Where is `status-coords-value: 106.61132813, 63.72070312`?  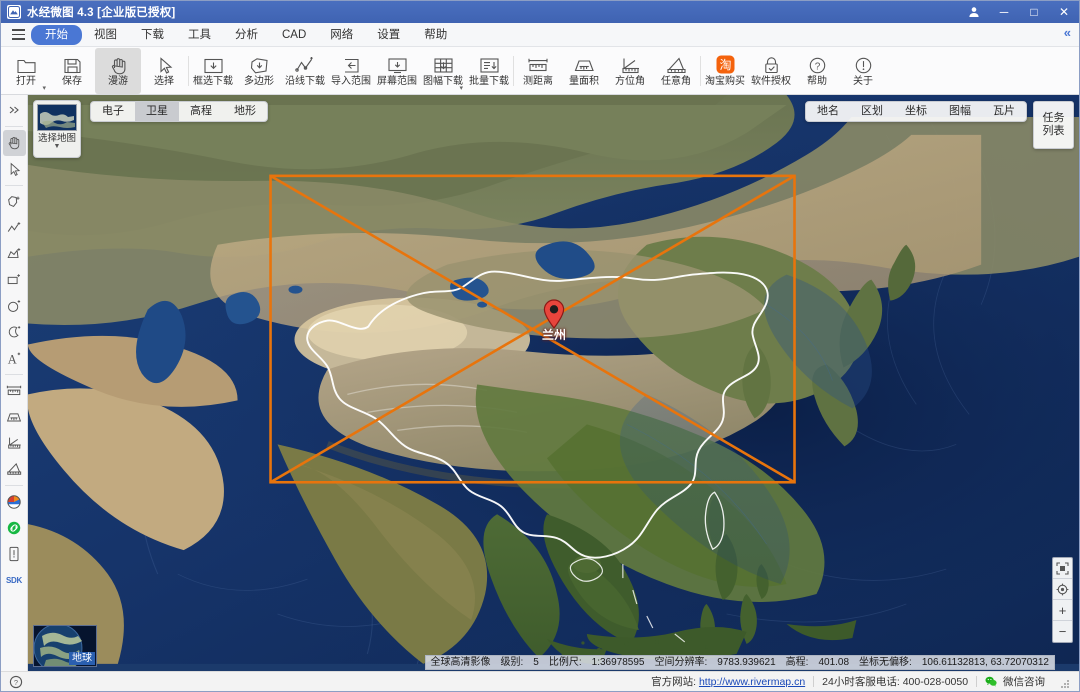 status-coords-value: 106.61132813, 63.72070312 is located at coordinates (985, 662).